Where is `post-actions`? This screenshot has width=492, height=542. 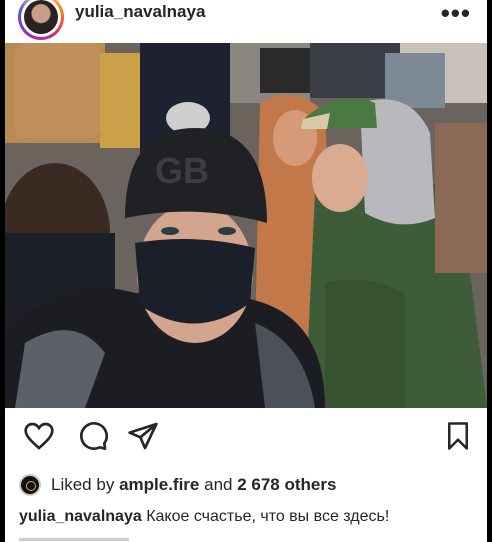 post-actions is located at coordinates (246, 440).